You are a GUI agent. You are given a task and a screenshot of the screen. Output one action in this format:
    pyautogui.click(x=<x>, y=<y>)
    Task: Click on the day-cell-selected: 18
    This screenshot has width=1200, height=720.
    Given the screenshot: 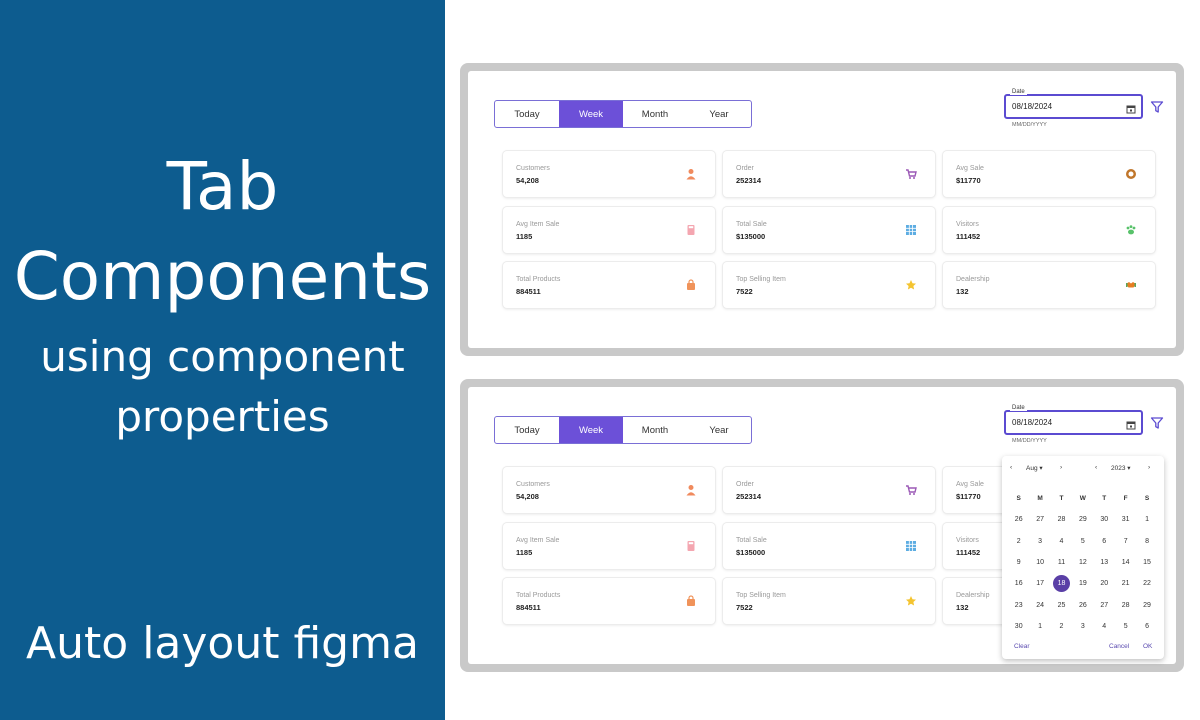 What is the action you would take?
    pyautogui.click(x=1061, y=584)
    